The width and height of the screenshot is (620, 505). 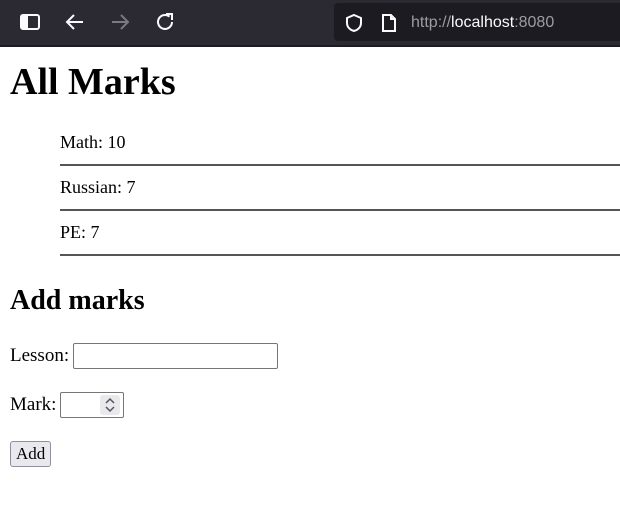 What do you see at coordinates (340, 143) in the screenshot?
I see `list-item: Math: 10` at bounding box center [340, 143].